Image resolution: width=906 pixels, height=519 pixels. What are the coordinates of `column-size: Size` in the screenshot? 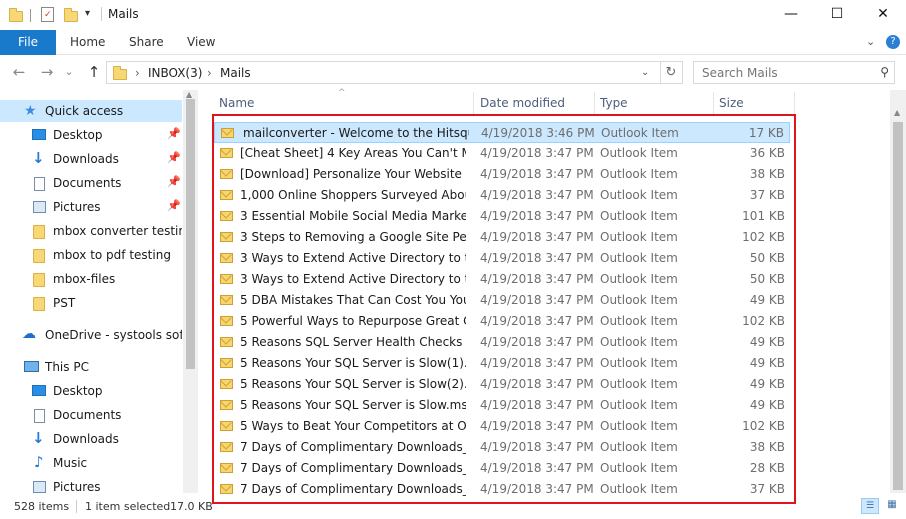 It's located at (731, 107).